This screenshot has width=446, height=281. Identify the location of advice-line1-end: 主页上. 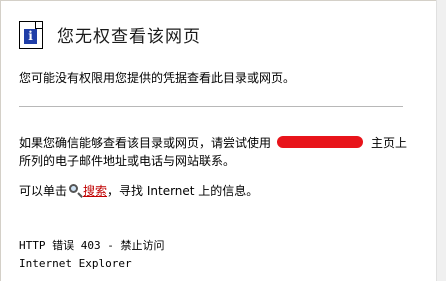
(389, 143).